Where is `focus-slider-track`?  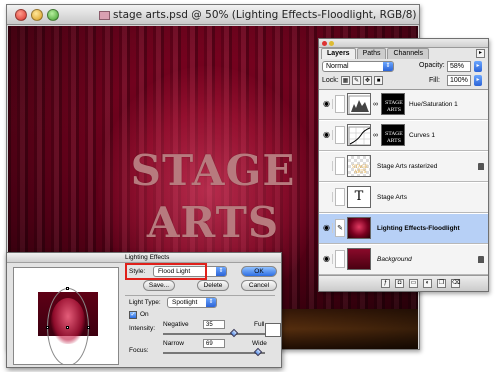
focus-slider-track is located at coordinates (214, 353).